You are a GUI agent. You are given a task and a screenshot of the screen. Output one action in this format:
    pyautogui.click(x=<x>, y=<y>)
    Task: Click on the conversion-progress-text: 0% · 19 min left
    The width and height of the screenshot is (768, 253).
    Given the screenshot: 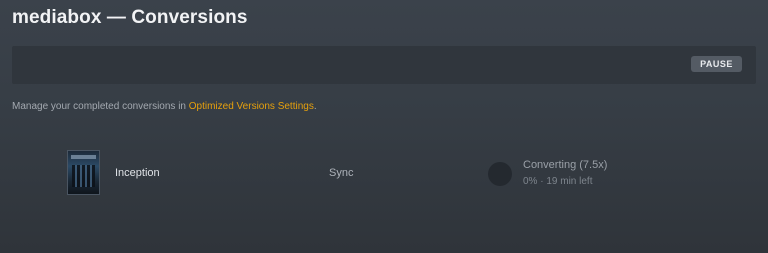 What is the action you would take?
    pyautogui.click(x=558, y=181)
    